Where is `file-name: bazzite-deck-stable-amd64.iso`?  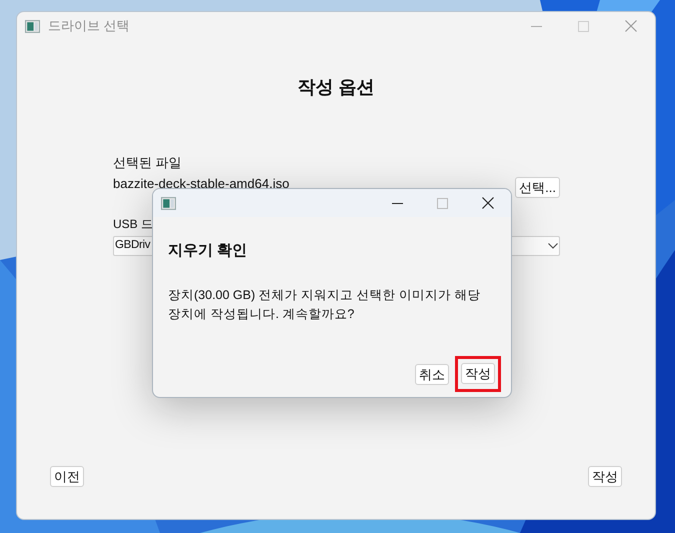 file-name: bazzite-deck-stable-amd64.iso is located at coordinates (201, 184).